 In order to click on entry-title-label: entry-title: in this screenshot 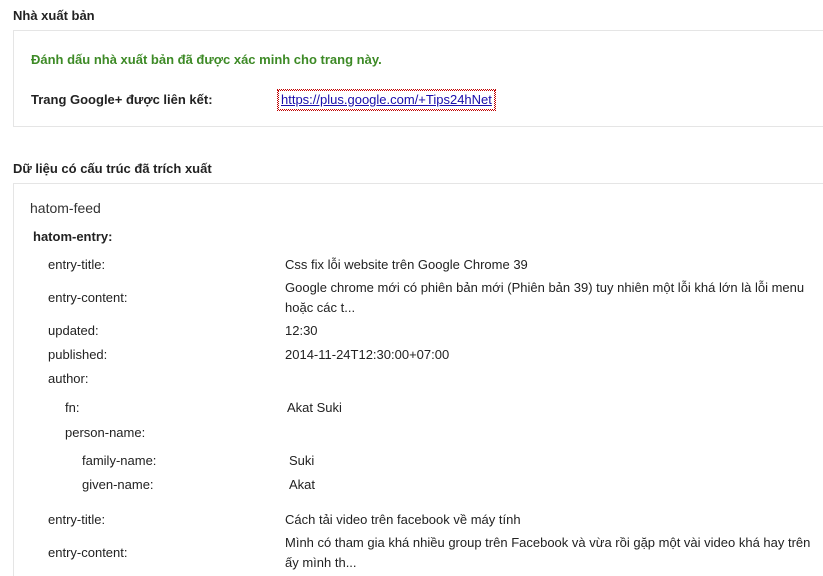, I will do `click(77, 264)`.